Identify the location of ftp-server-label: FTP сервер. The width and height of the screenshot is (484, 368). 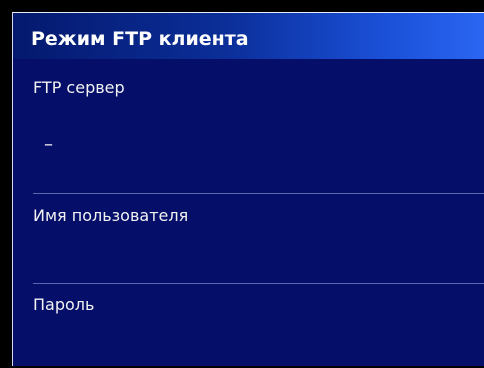
(79, 87).